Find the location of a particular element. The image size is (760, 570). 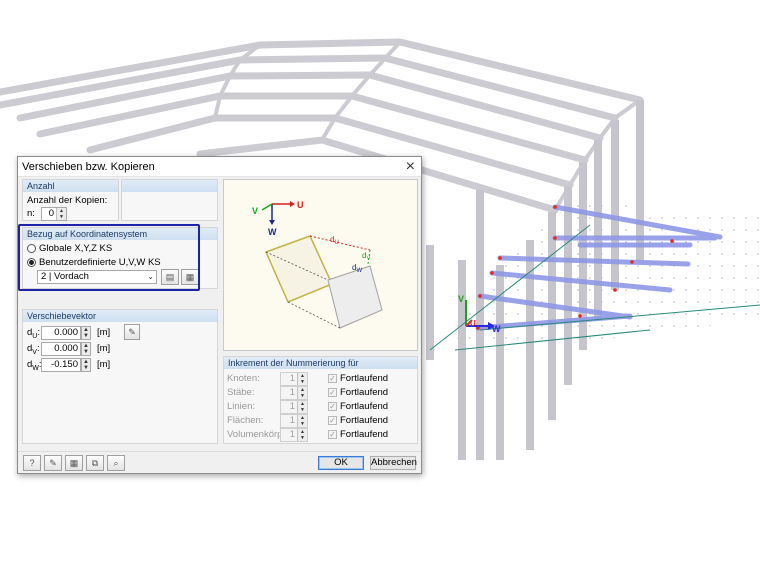

anzahl-side-group is located at coordinates (169, 200).